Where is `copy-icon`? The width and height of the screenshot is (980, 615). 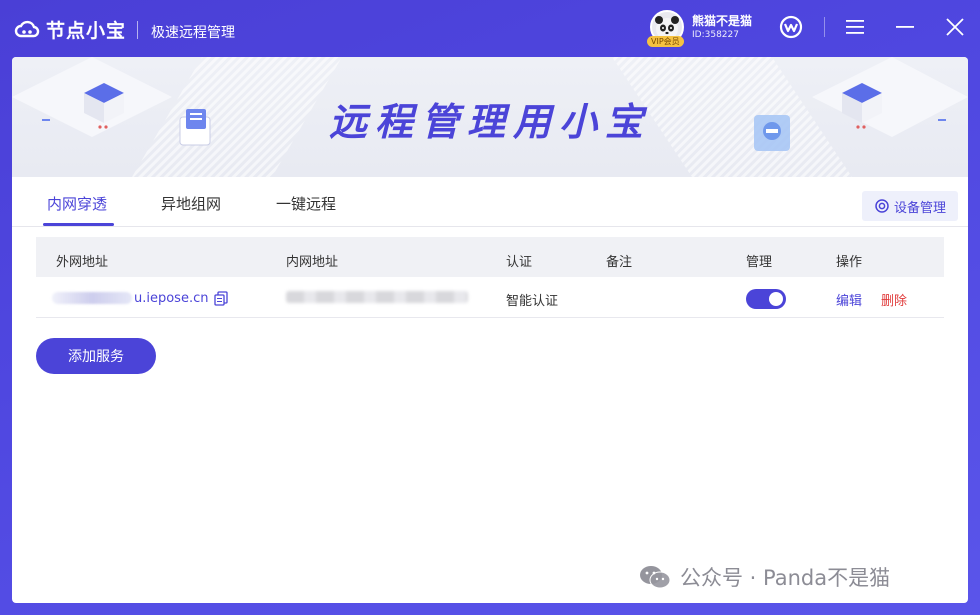
copy-icon is located at coordinates (221, 298).